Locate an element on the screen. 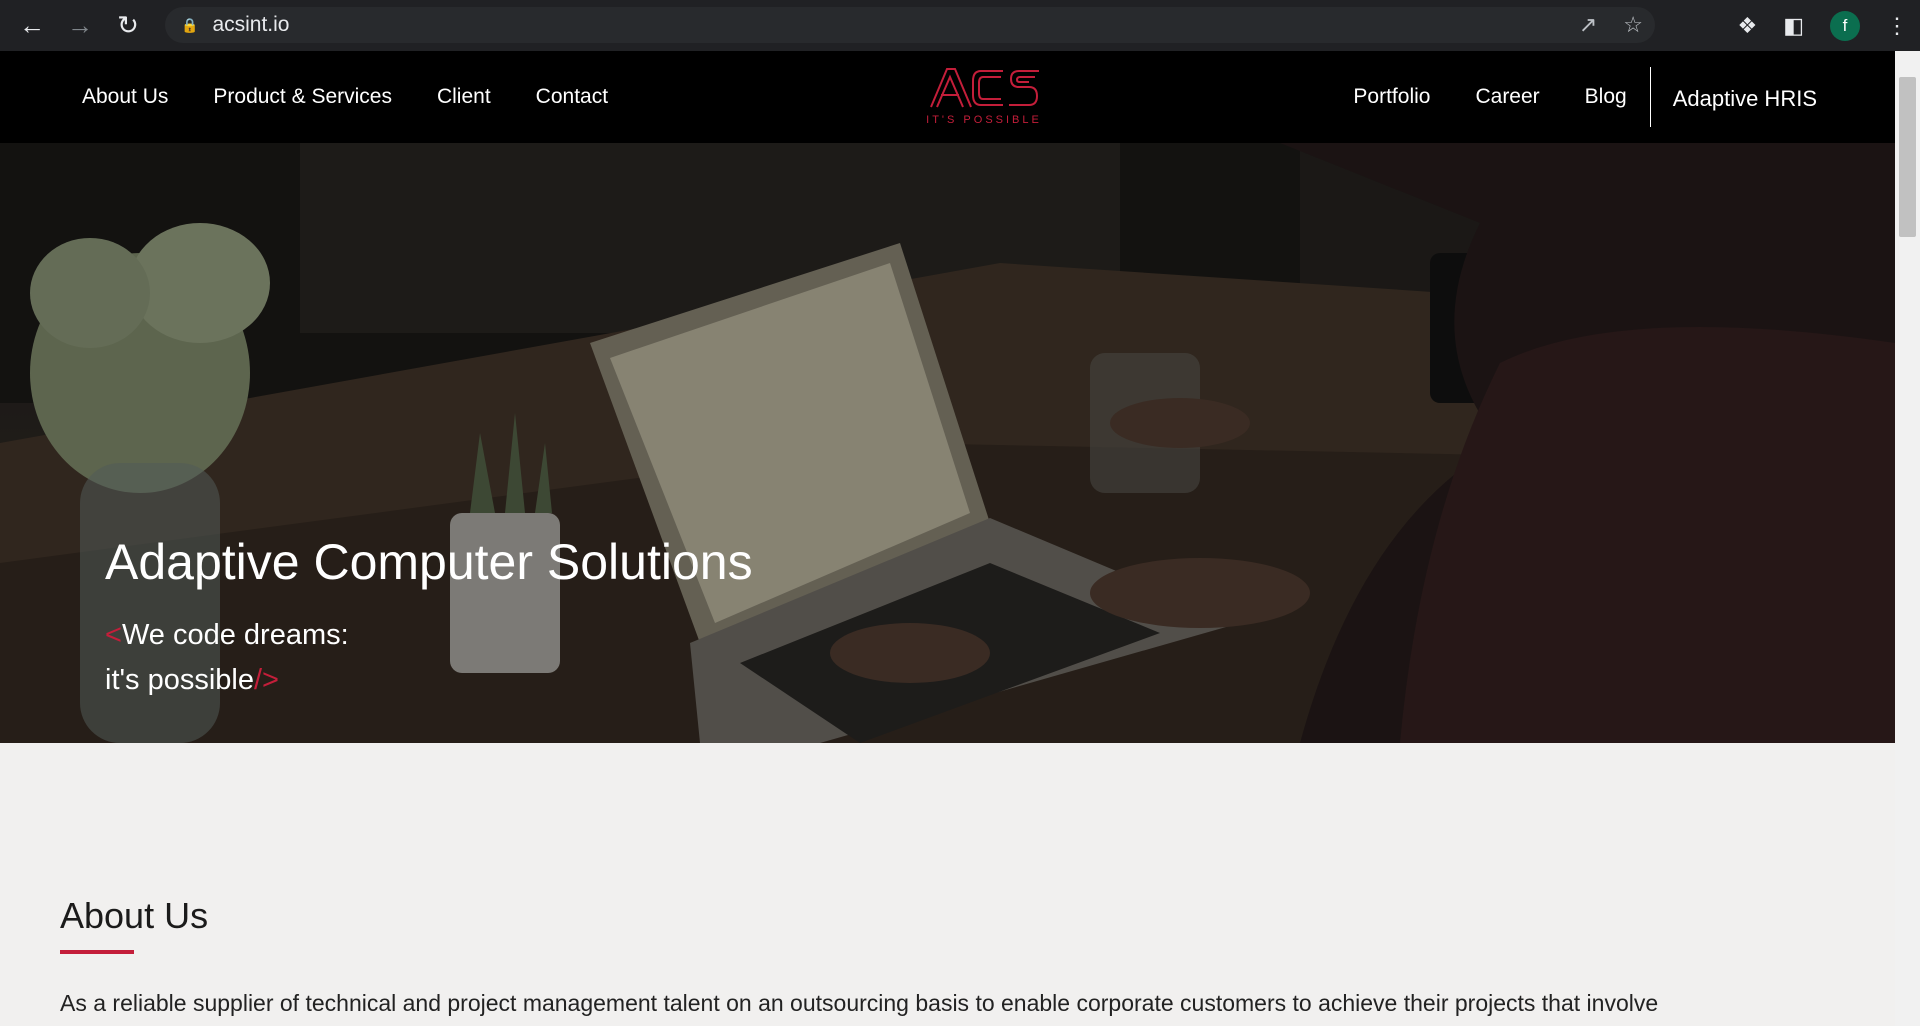 This screenshot has width=1920, height=1026. acs-logo: IT'S POSSIBLE is located at coordinates (984, 98).